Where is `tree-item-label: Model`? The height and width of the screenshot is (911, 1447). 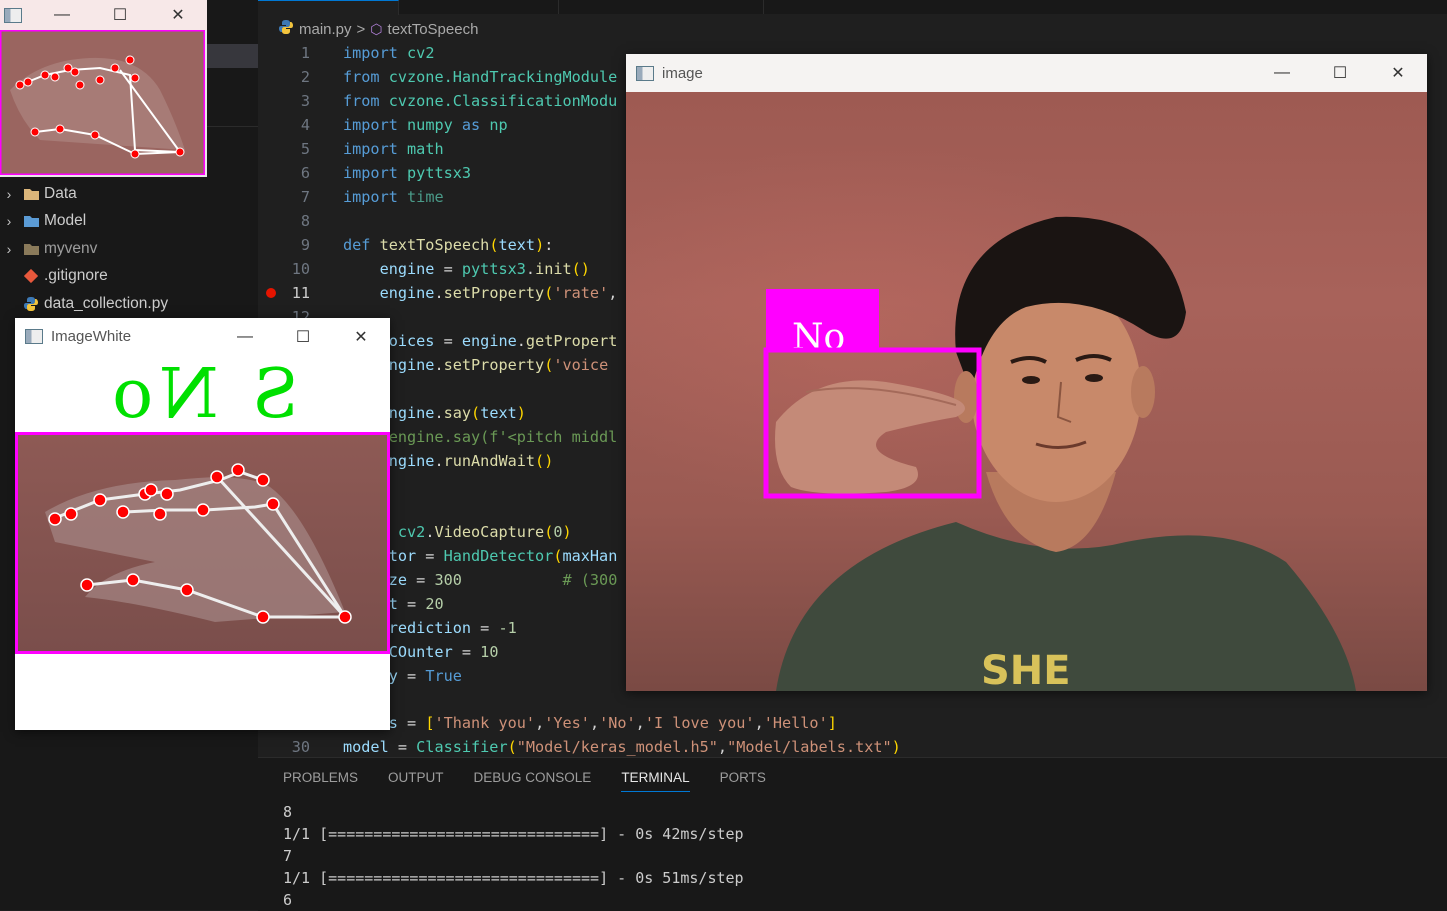 tree-item-label: Model is located at coordinates (65, 220).